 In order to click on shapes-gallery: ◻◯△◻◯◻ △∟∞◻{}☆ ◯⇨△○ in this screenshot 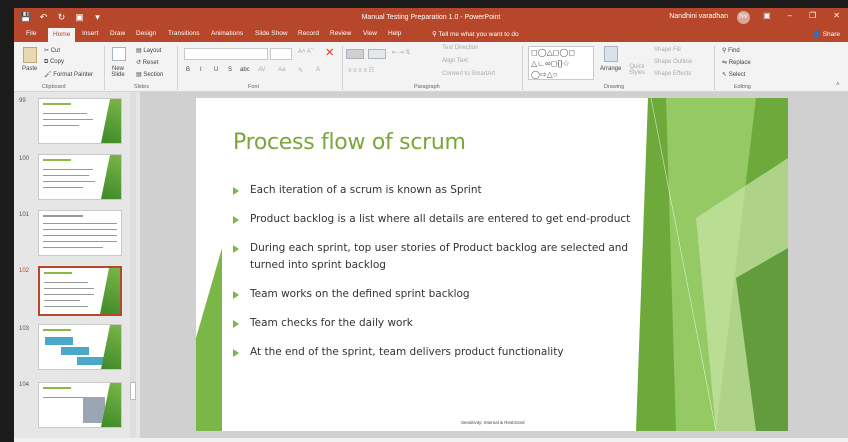, I will do `click(561, 63)`.